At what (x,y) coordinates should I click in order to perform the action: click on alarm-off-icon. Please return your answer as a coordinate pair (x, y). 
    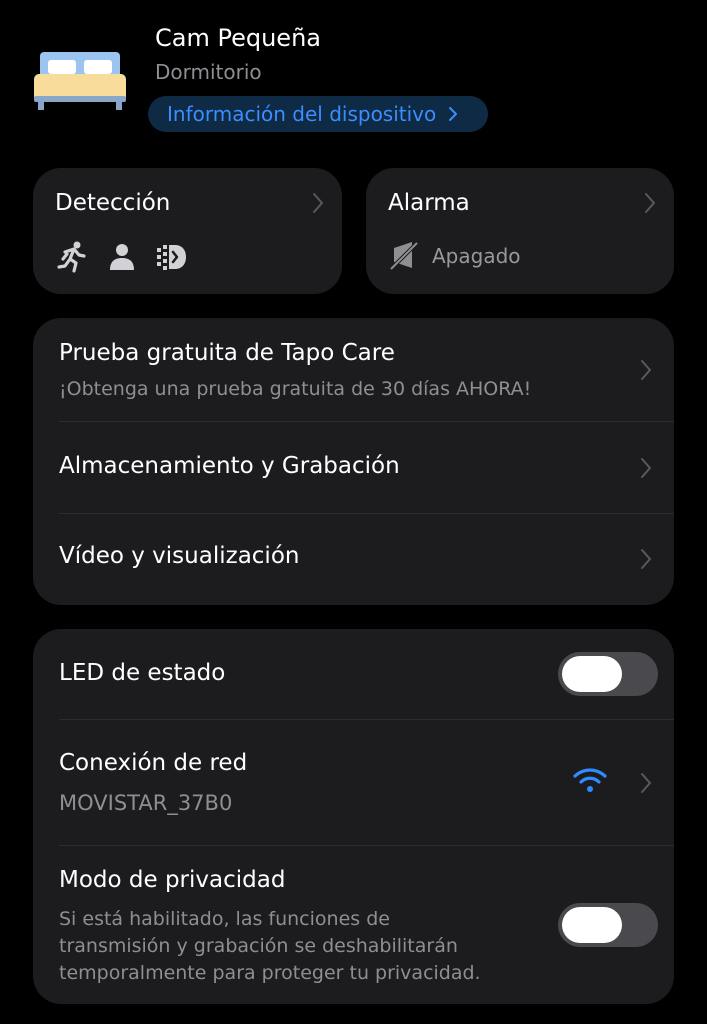
    Looking at the image, I should click on (404, 256).